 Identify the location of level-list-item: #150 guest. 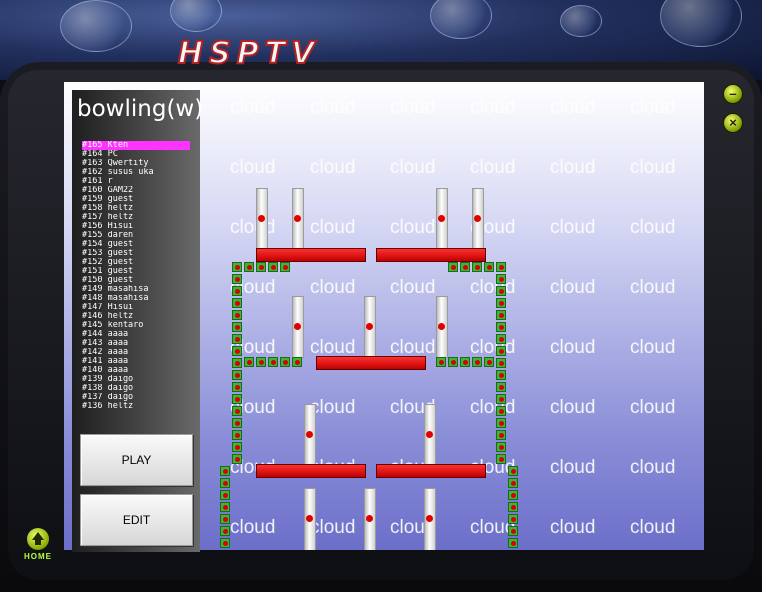
(136, 280).